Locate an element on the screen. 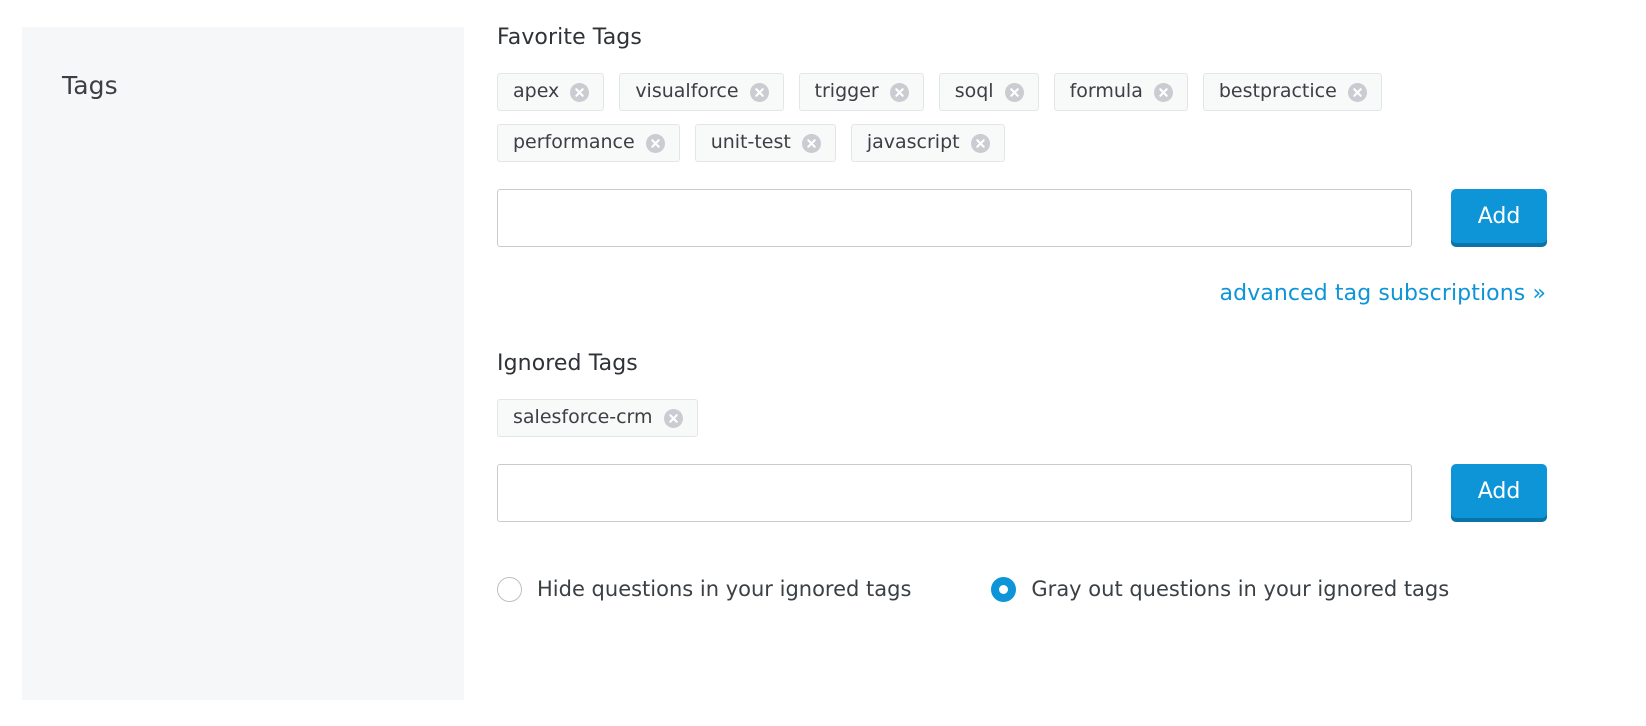 This screenshot has width=1646, height=726. tag-chip: soql is located at coordinates (988, 92).